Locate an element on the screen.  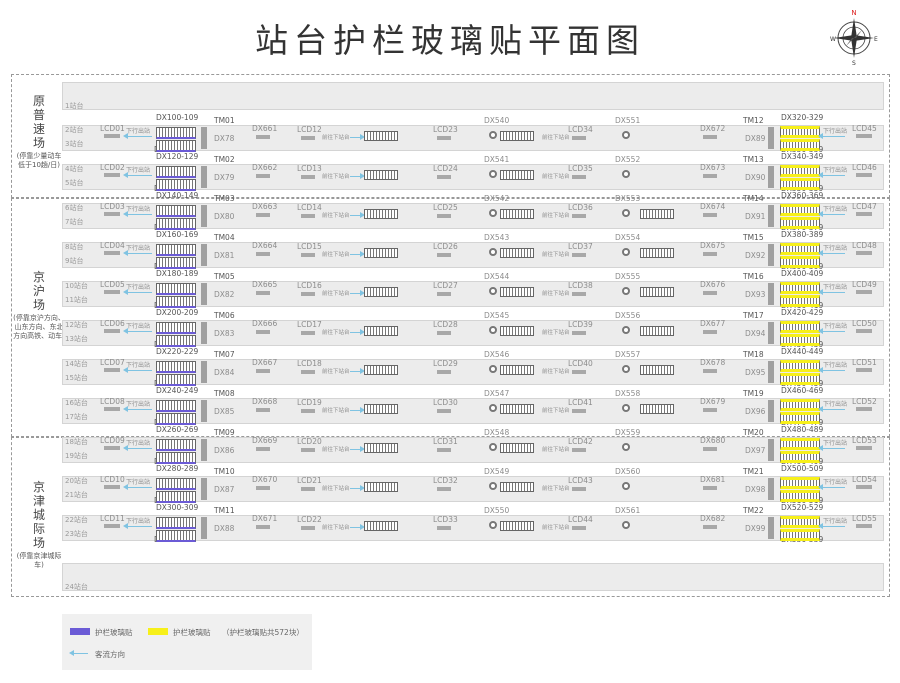
dx-label: DX676 is located at coordinates (713, 284).